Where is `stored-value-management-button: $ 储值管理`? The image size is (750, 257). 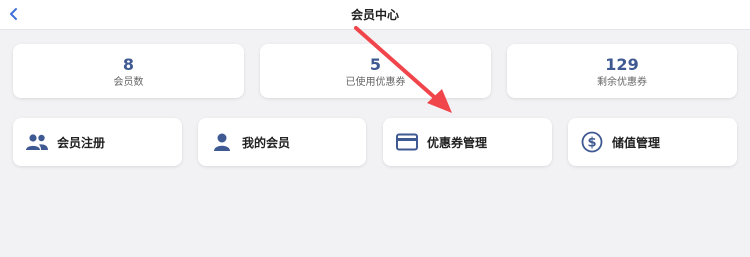 stored-value-management-button: $ 储值管理 is located at coordinates (652, 142).